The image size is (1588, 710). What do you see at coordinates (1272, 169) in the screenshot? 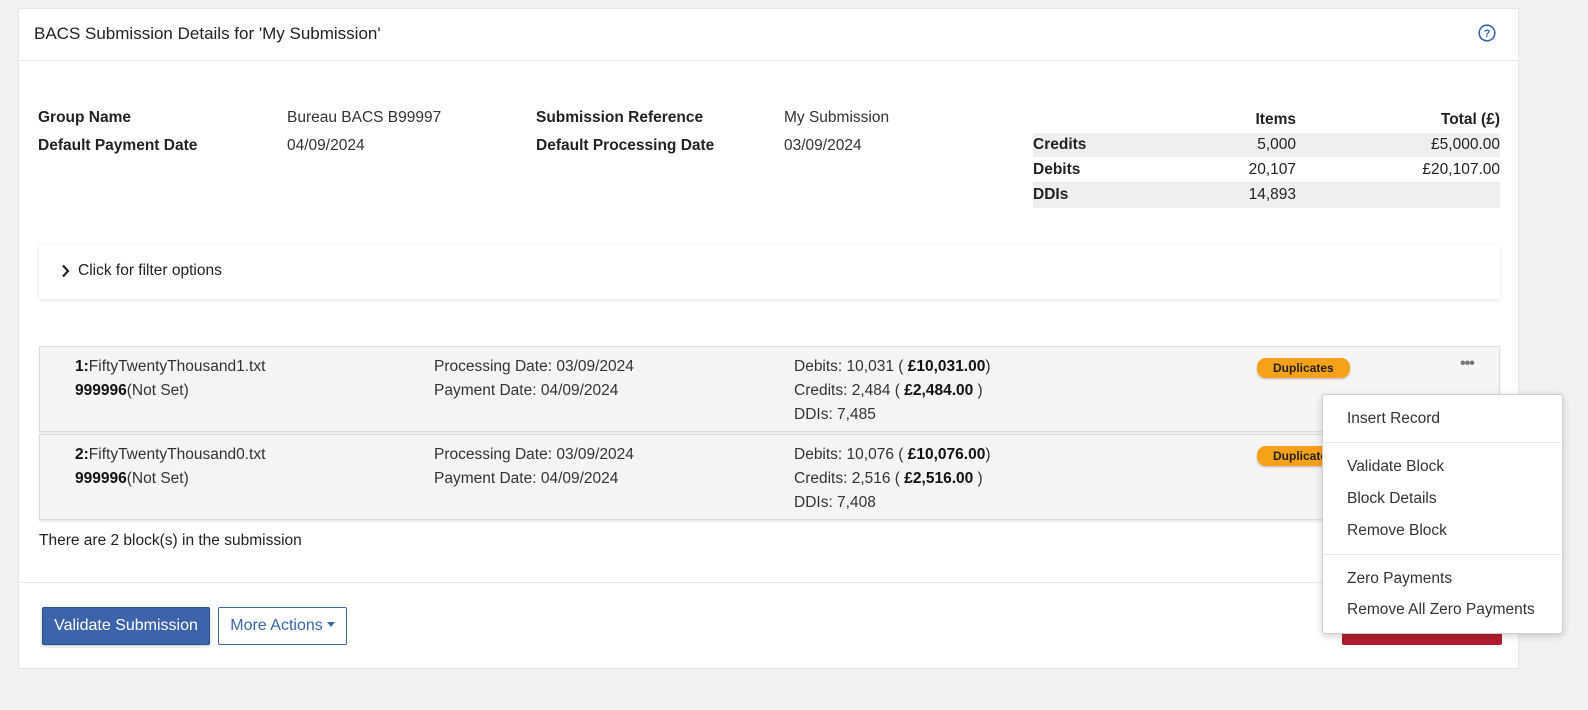
I see `row-items: 20,107` at bounding box center [1272, 169].